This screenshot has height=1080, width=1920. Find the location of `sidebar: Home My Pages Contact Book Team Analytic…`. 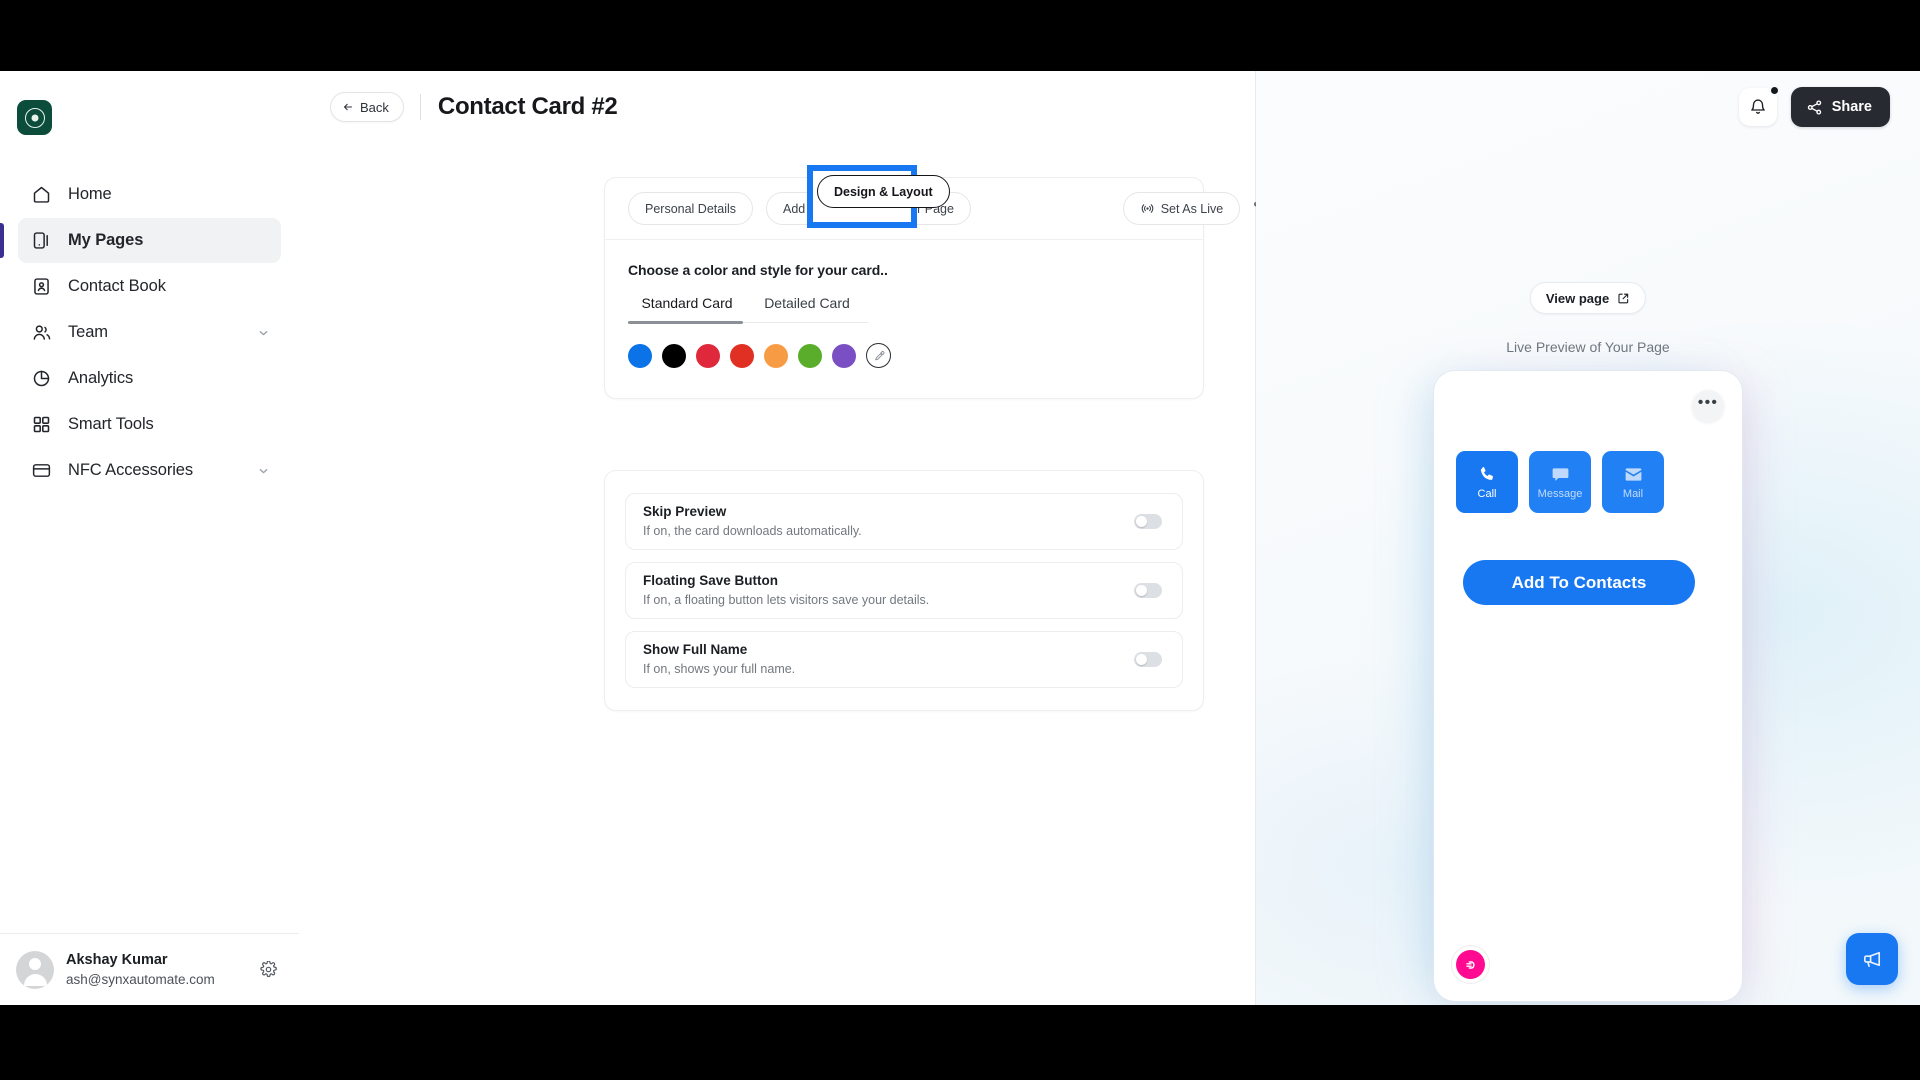

sidebar: Home My Pages Contact Book Team Analytic… is located at coordinates (149, 538).